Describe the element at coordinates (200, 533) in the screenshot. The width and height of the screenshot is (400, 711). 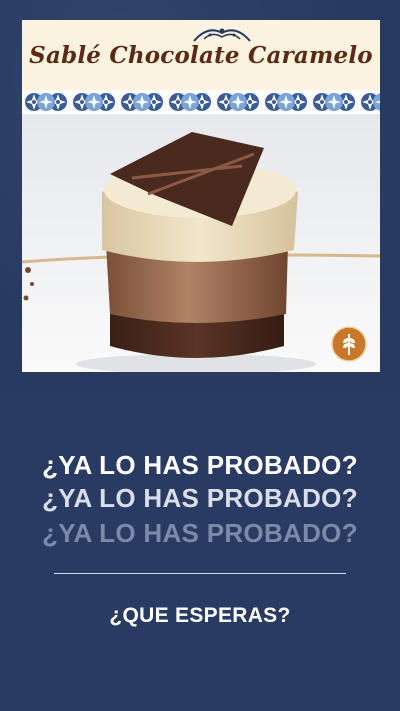
I see `headline-3: ¿YA LO HAS PROBADO?` at that location.